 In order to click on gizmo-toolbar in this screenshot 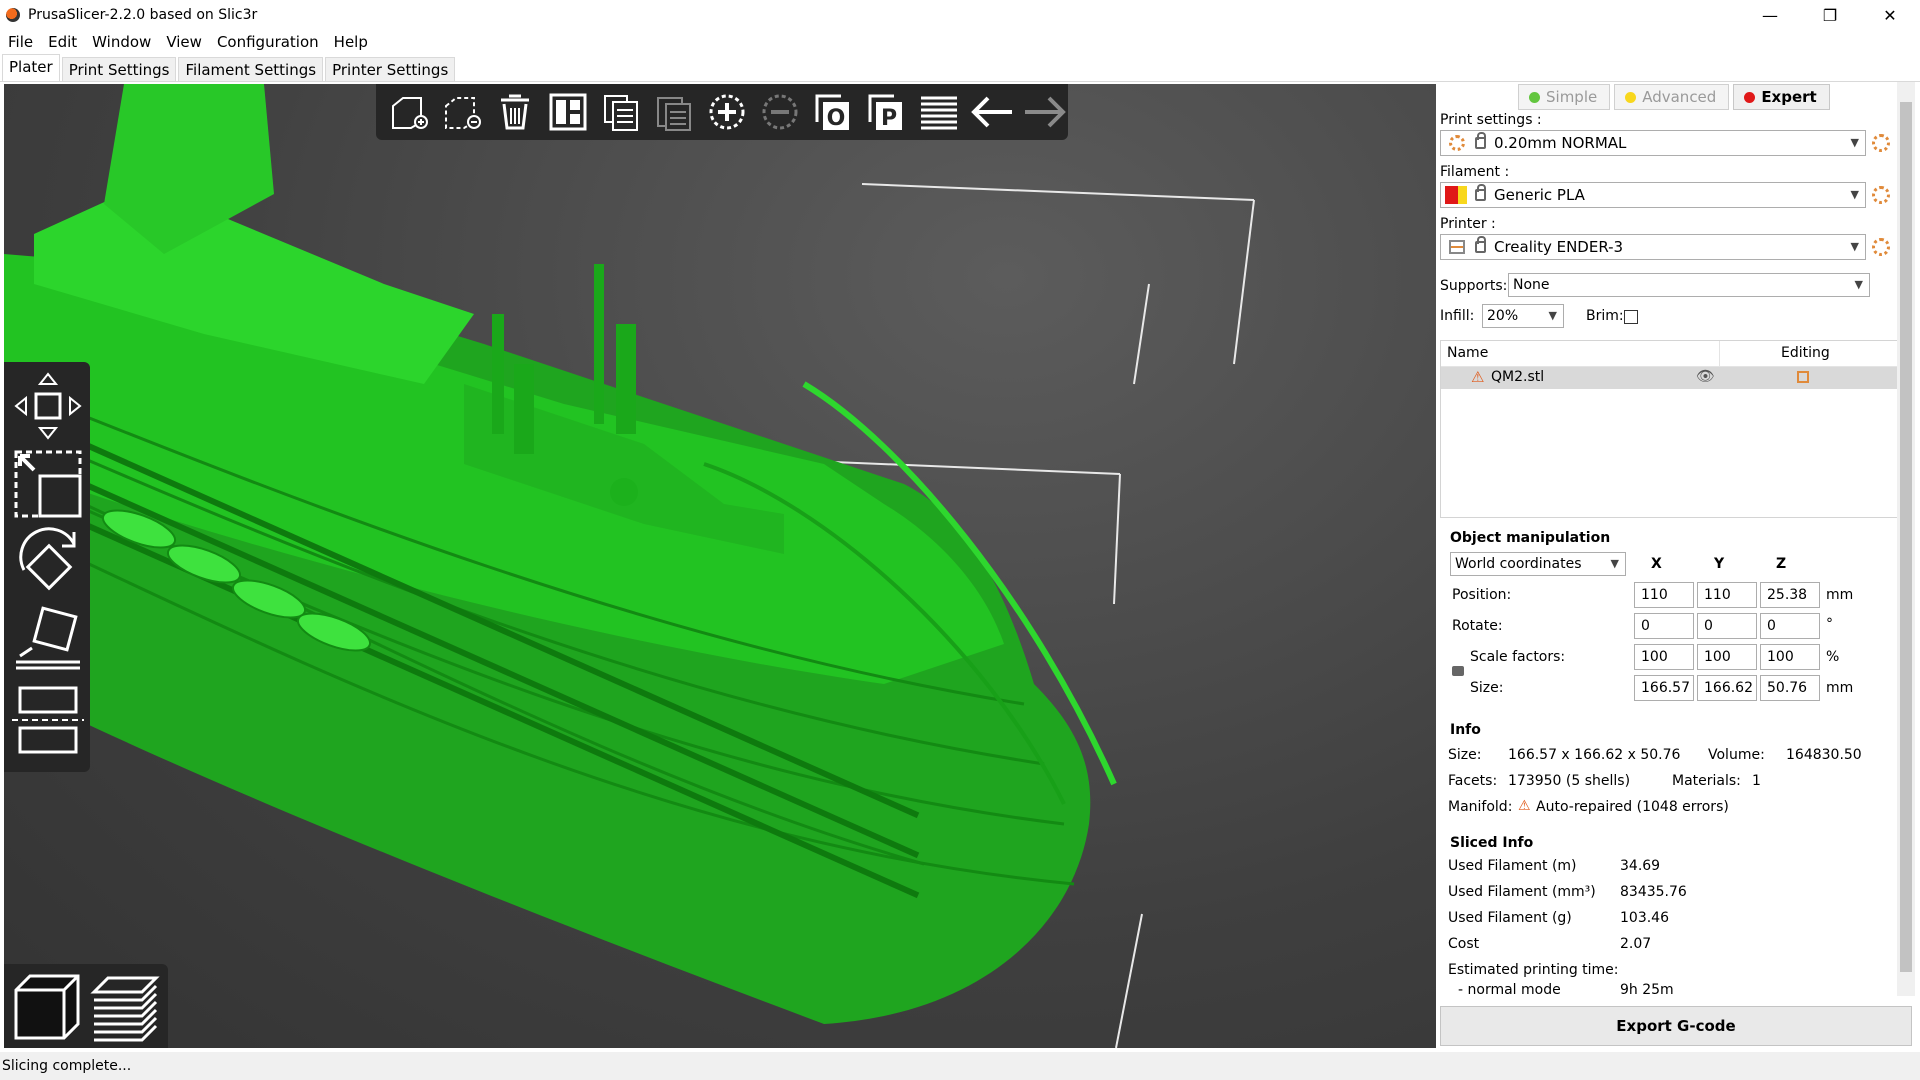, I will do `click(47, 567)`.